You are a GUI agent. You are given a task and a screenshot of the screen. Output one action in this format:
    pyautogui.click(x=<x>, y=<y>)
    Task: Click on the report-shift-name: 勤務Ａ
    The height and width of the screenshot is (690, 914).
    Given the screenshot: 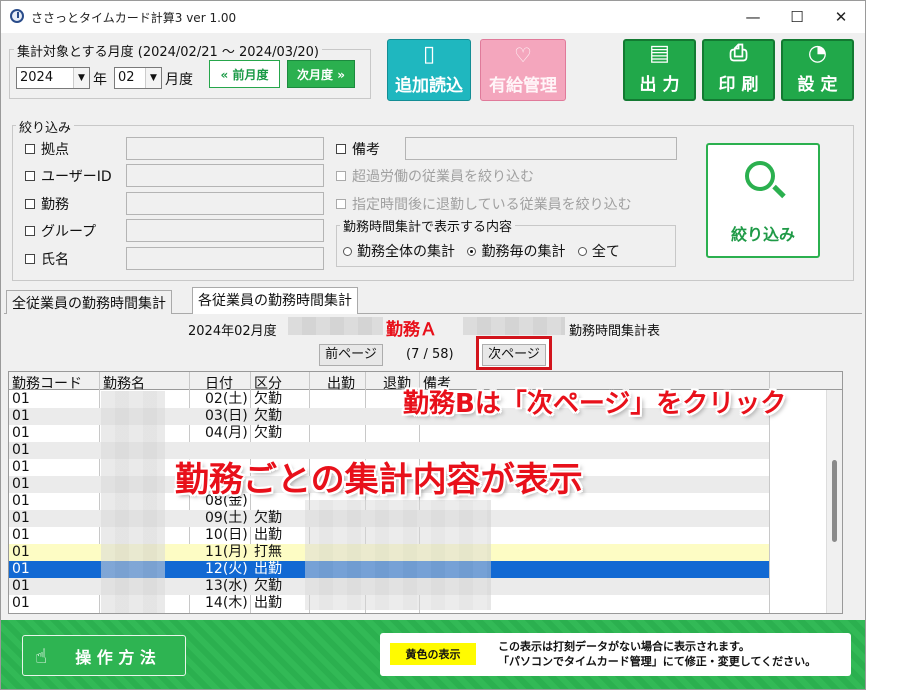 What is the action you would take?
    pyautogui.click(x=411, y=330)
    